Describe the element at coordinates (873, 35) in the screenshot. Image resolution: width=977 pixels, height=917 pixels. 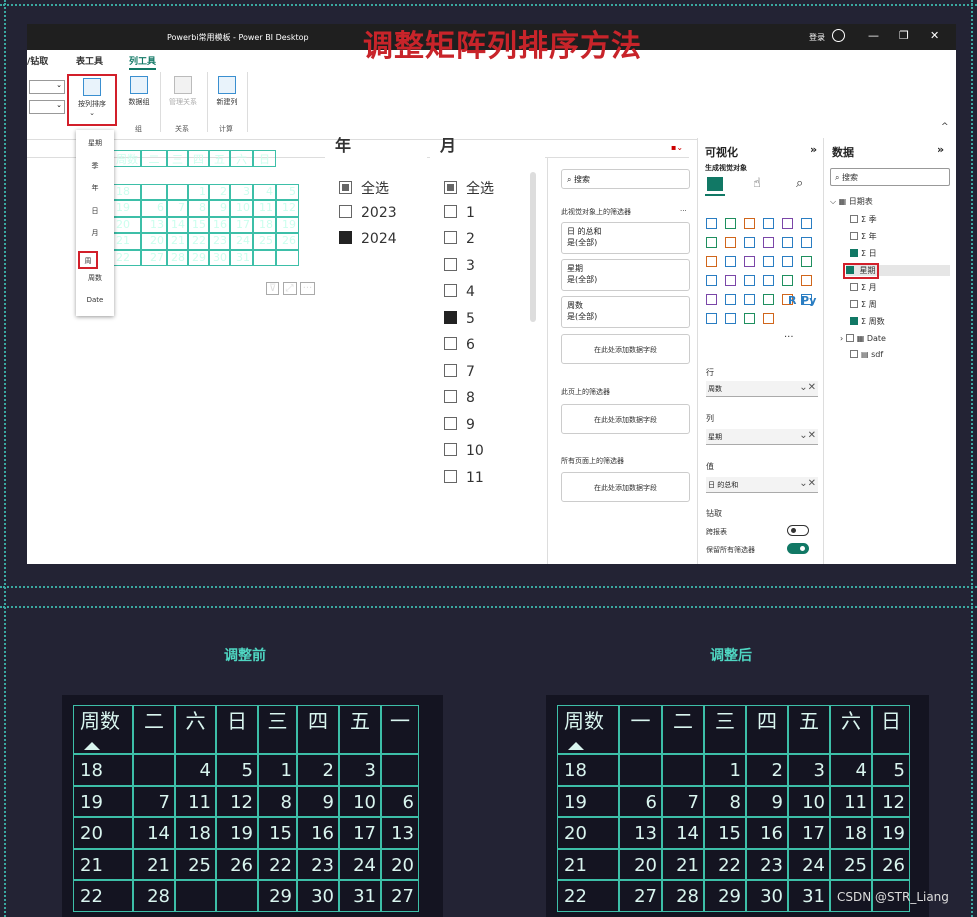
I see `minimize-button: —` at that location.